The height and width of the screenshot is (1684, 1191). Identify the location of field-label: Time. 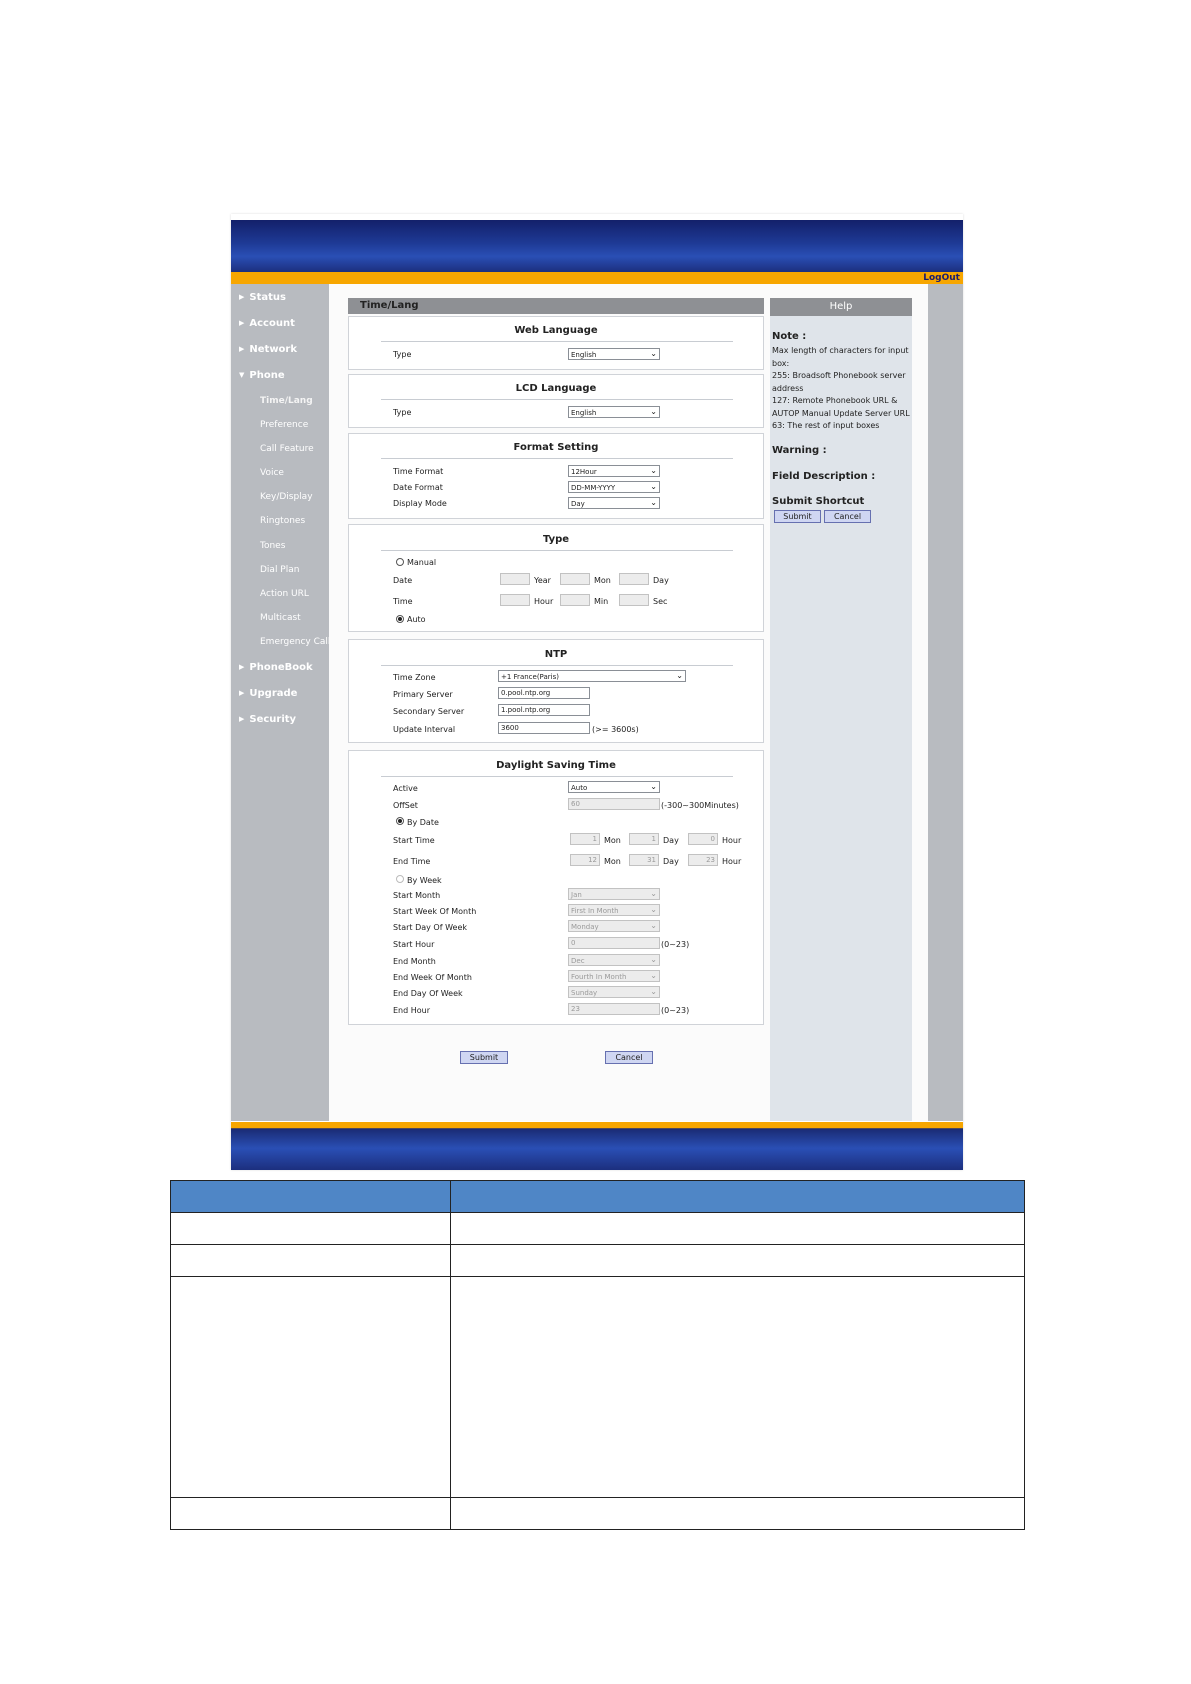
(403, 601).